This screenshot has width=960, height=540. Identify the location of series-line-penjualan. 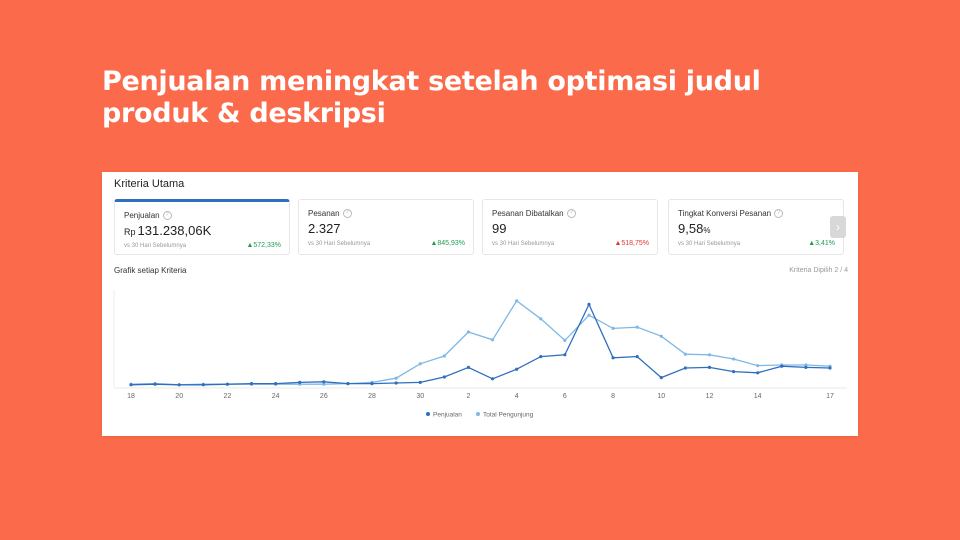
(480, 344).